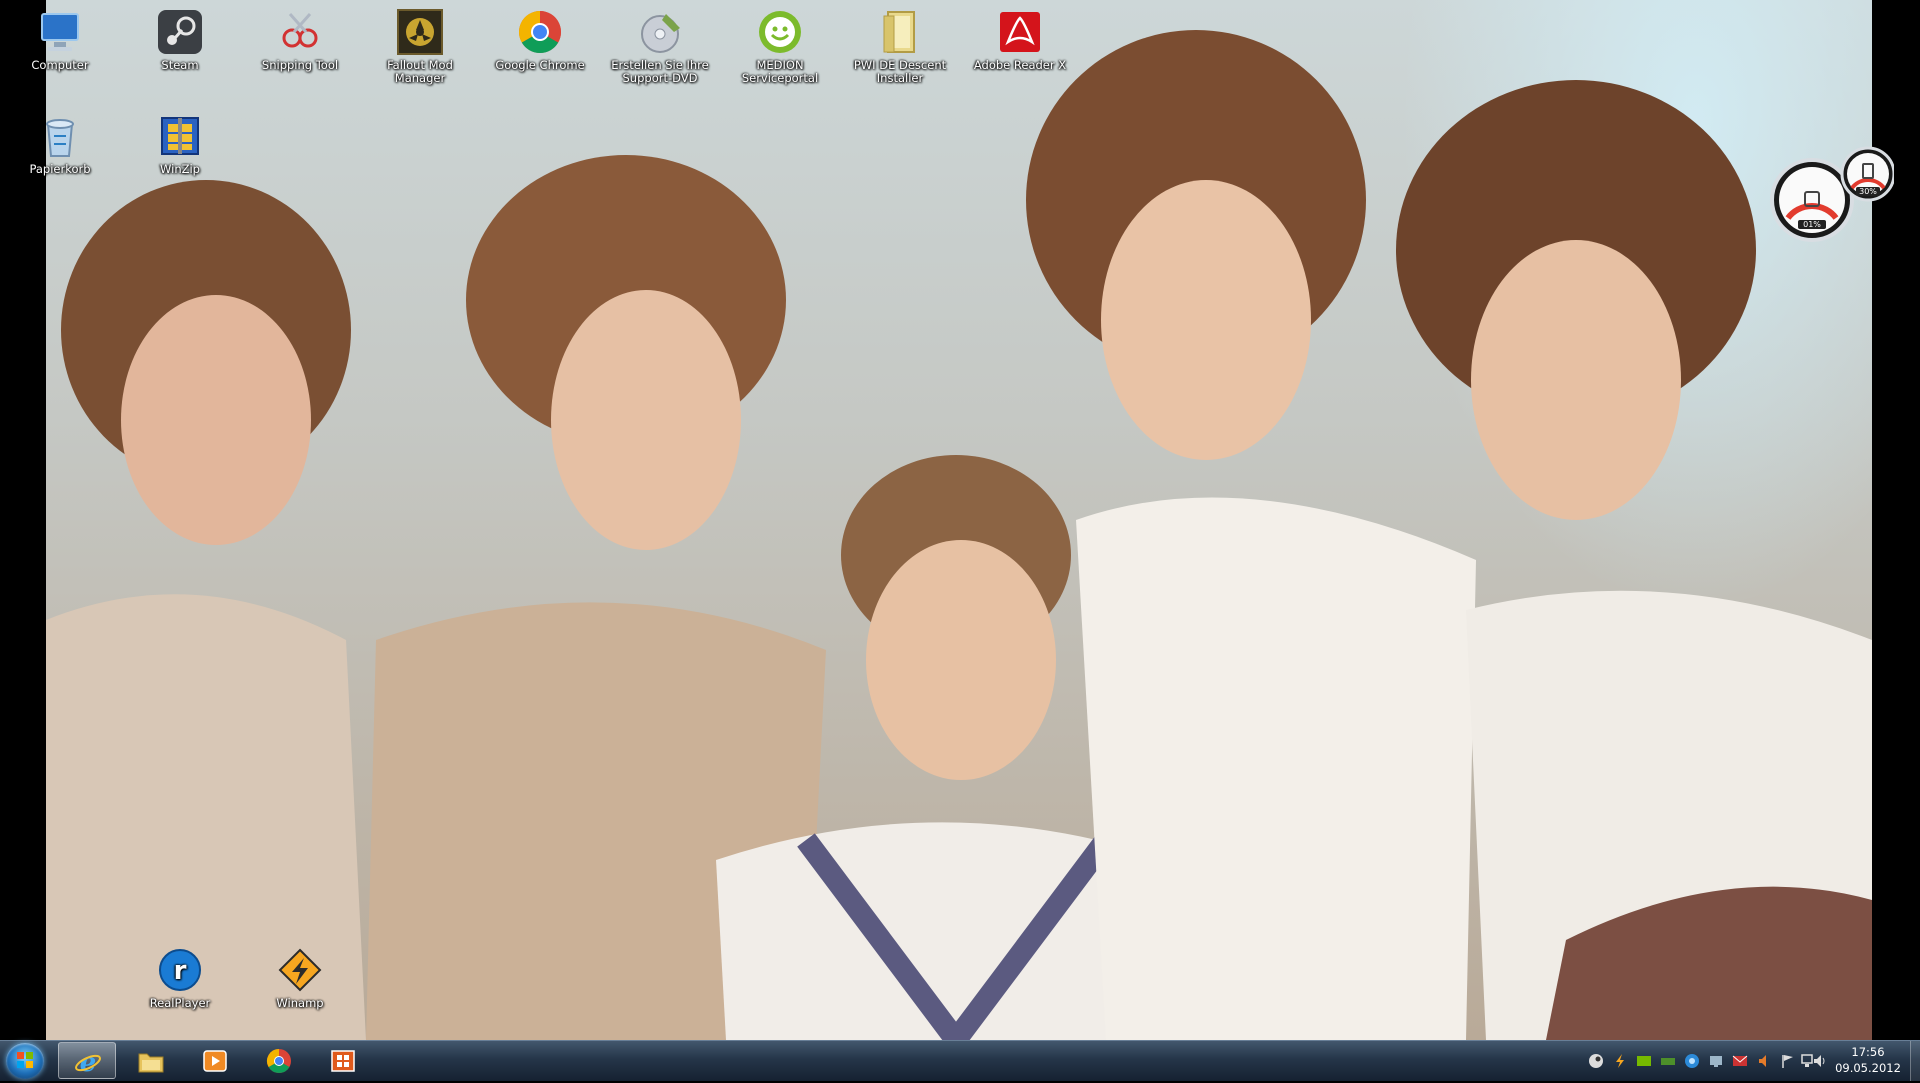 Image resolution: width=1920 pixels, height=1083 pixels. Describe the element at coordinates (1740, 1061) in the screenshot. I see `tray-mail-icon` at that location.